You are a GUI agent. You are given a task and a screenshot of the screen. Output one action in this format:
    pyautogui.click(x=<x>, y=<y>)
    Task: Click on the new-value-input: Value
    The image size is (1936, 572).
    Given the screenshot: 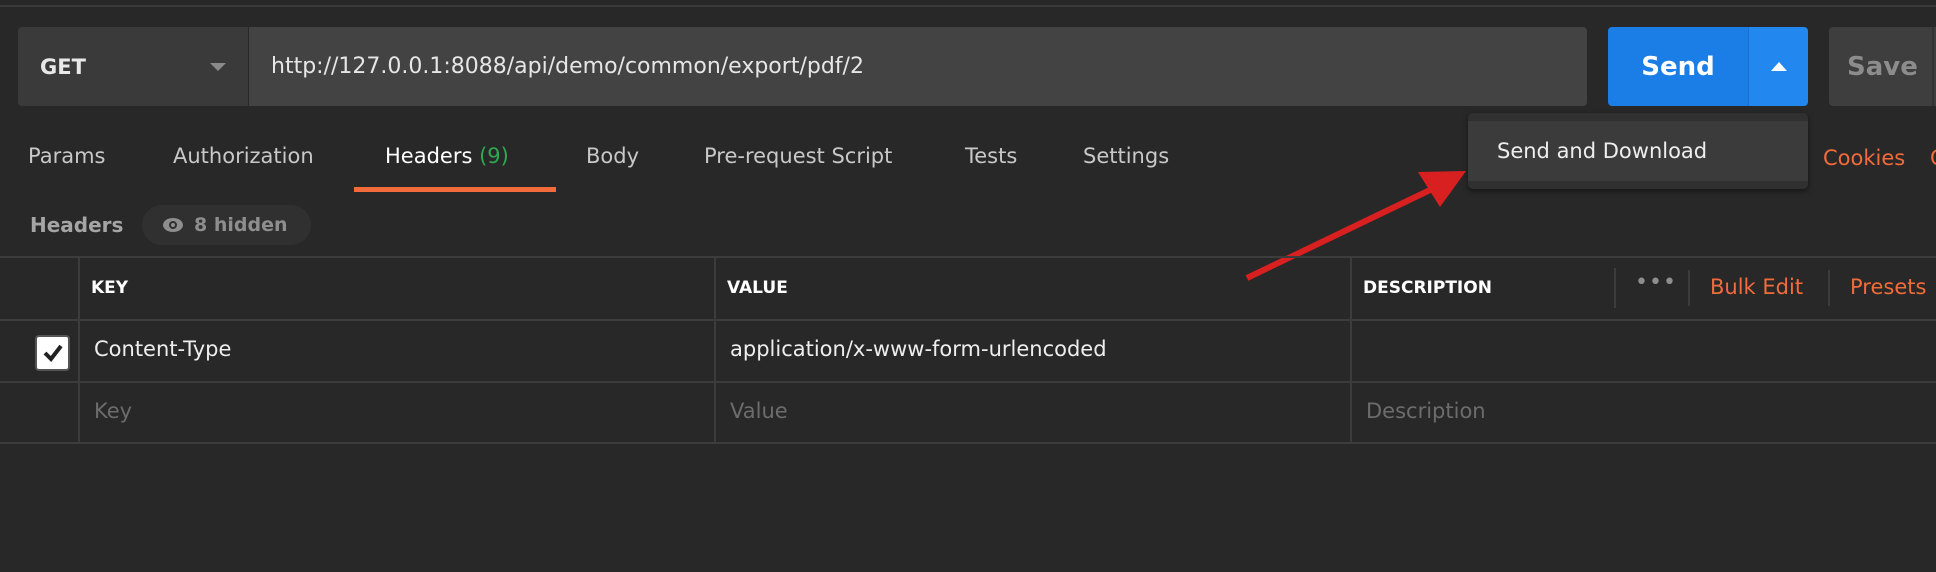 What is the action you would take?
    pyautogui.click(x=759, y=411)
    